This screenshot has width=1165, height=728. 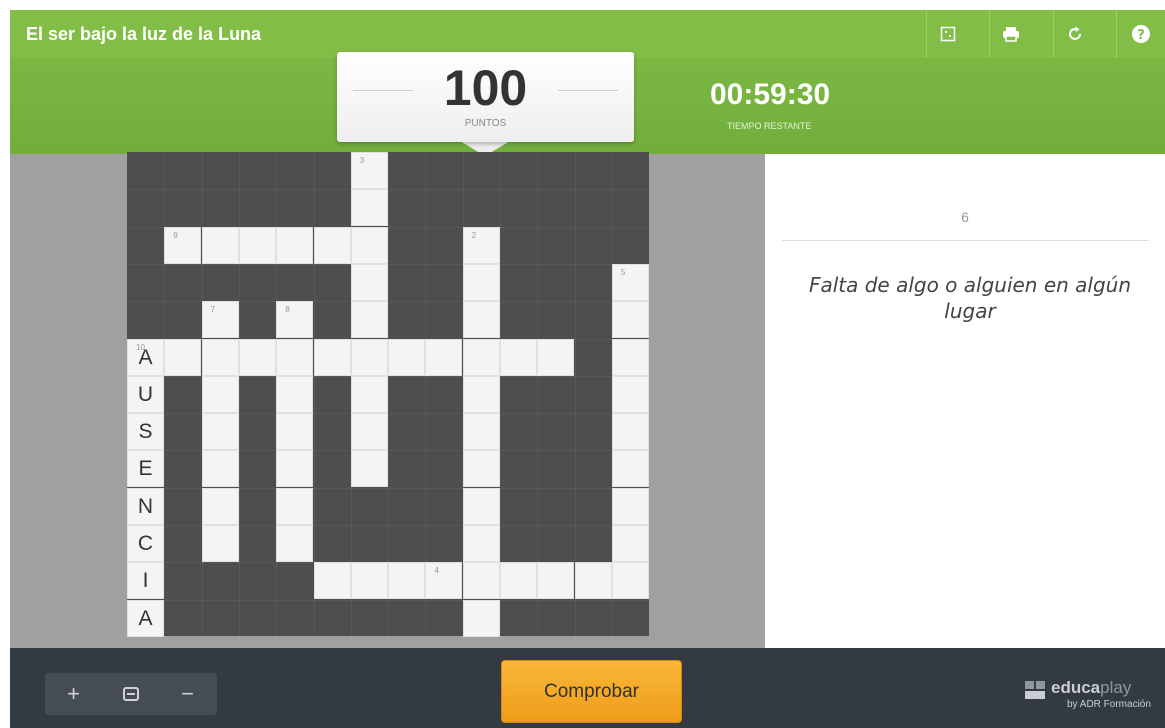 What do you see at coordinates (1074, 34) in the screenshot?
I see `restart-button` at bounding box center [1074, 34].